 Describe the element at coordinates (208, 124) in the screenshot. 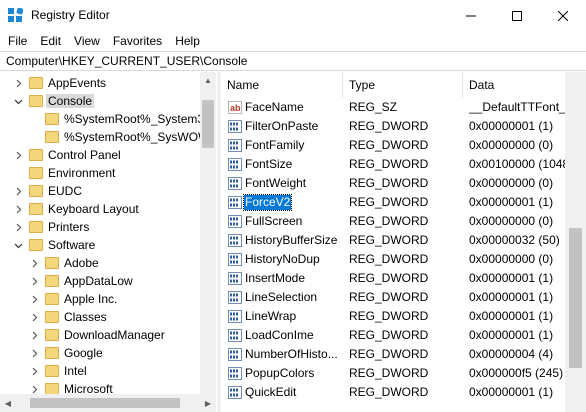

I see `tree-vertical-scroll-thumb` at that location.